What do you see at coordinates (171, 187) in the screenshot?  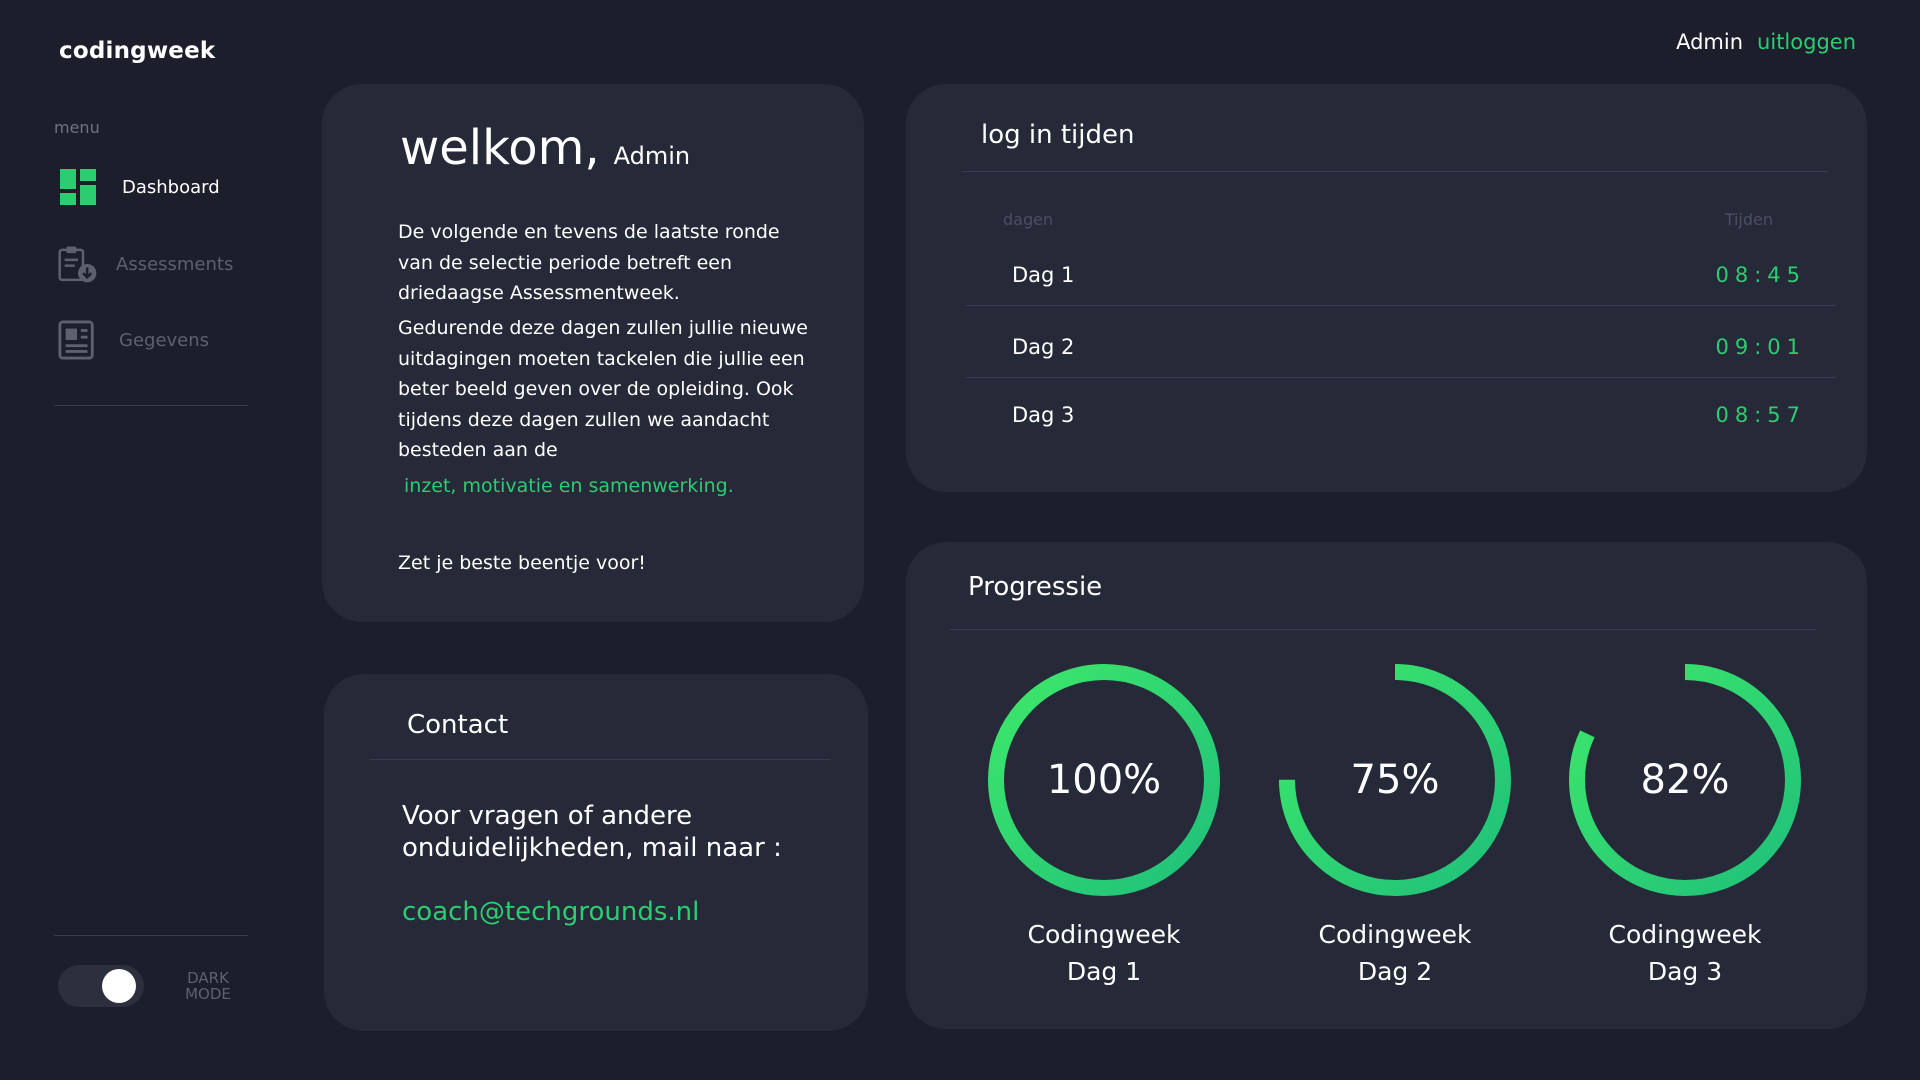 I see `sidebar-item-label: Dashboard` at bounding box center [171, 187].